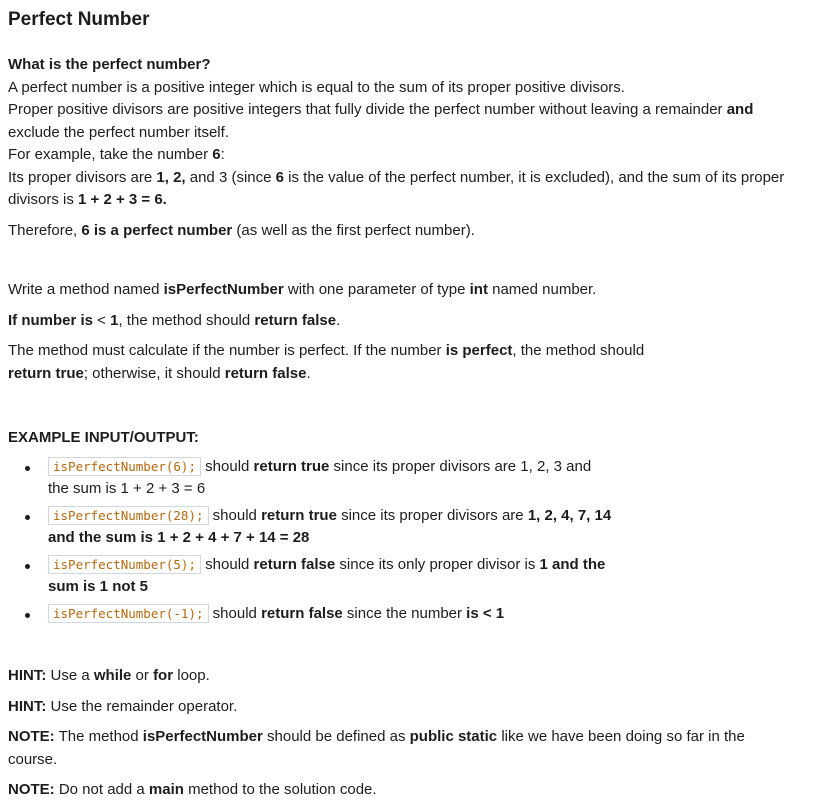  I want to click on text: since its proper divisors are, so click(432, 515).